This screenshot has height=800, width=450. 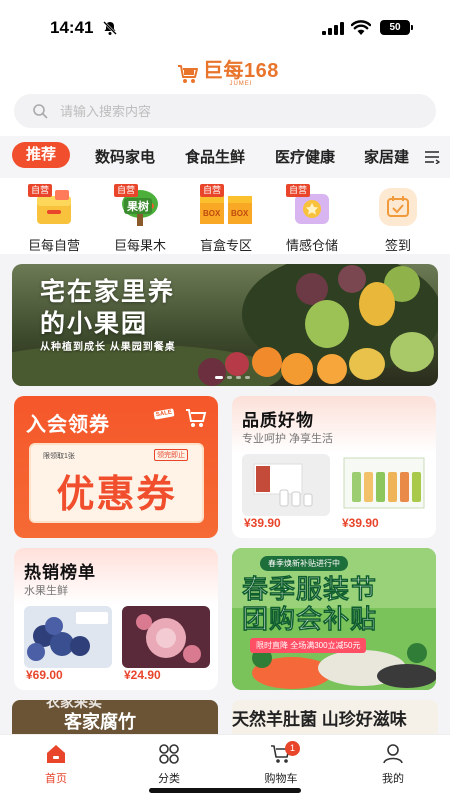 I want to click on tab-digital: 数码家电, so click(x=125, y=156).